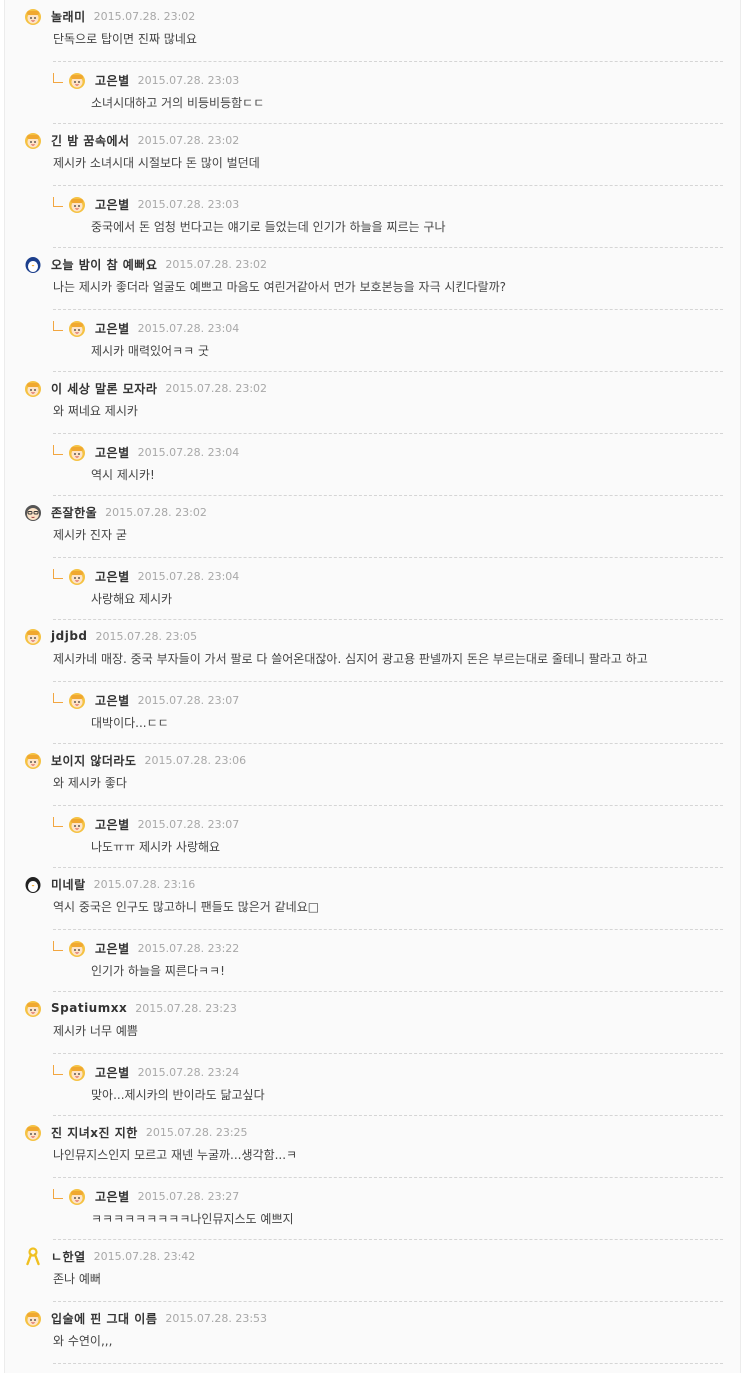 The height and width of the screenshot is (1373, 745). What do you see at coordinates (33, 1256) in the screenshot?
I see `avatar-ribbon-icon` at bounding box center [33, 1256].